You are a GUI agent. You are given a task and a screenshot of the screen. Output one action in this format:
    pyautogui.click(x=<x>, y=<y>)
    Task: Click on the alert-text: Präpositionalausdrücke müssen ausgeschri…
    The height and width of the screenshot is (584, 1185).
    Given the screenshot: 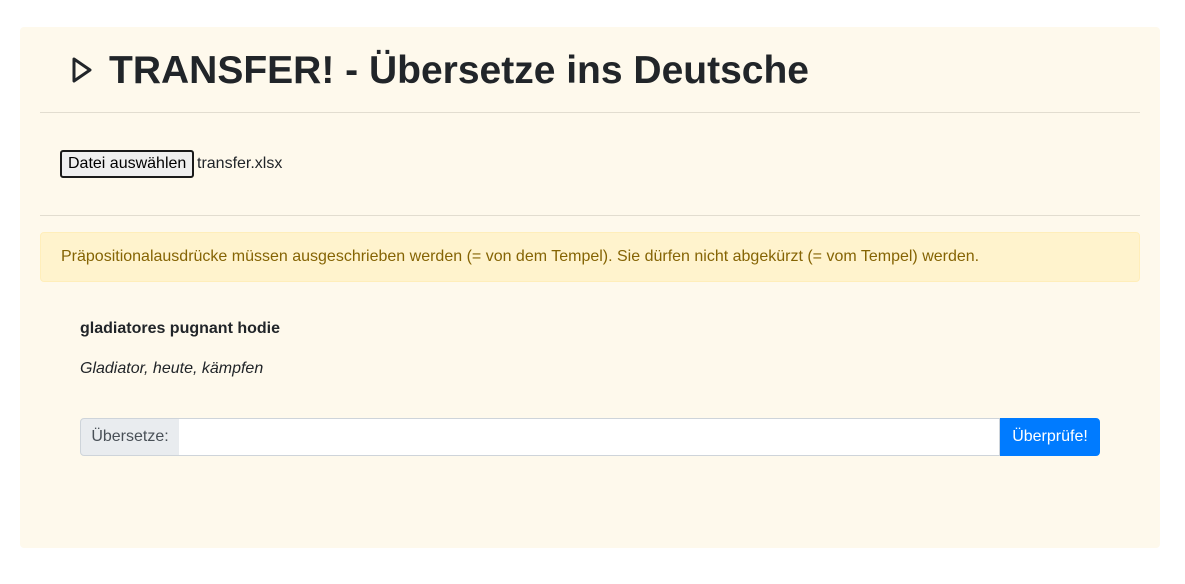 What is the action you would take?
    pyautogui.click(x=520, y=256)
    